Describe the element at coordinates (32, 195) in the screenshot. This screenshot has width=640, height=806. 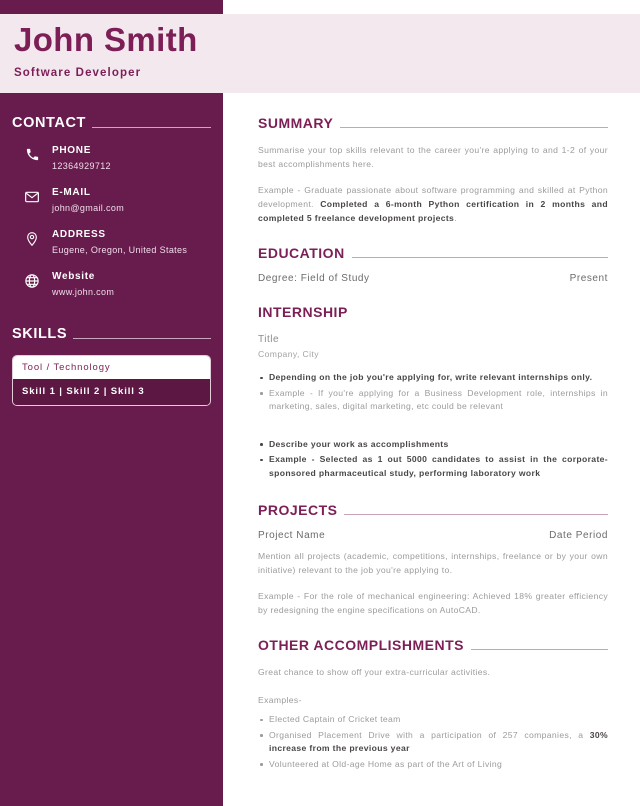
I see `envelope-icon` at that location.